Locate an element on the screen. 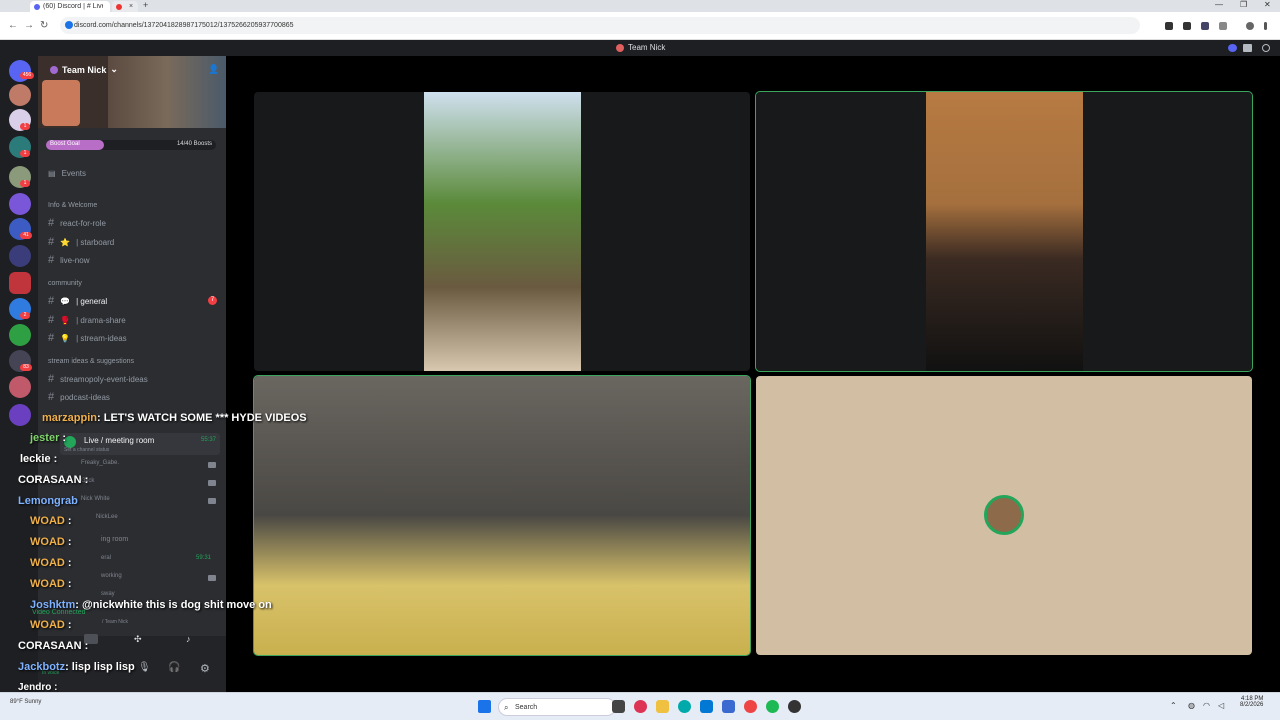  volume-icon: ◁ is located at coordinates (1221, 705).